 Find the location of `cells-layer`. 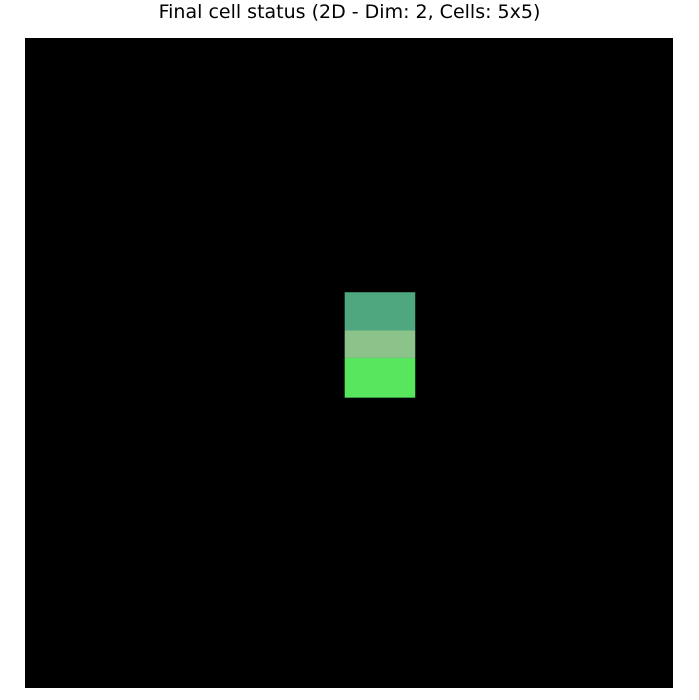

cells-layer is located at coordinates (380, 345).